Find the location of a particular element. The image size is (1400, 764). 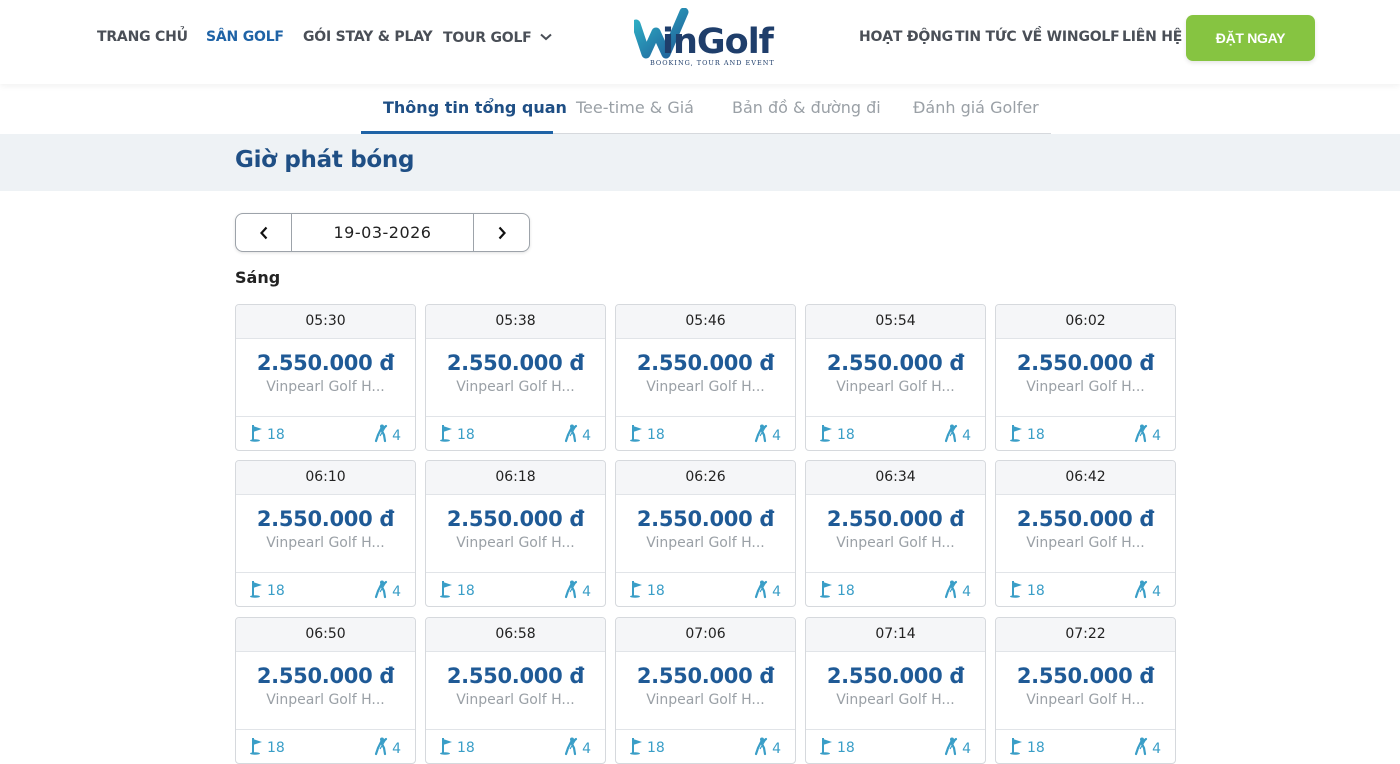

nav-item-home: TRANG CHỦ is located at coordinates (142, 37).